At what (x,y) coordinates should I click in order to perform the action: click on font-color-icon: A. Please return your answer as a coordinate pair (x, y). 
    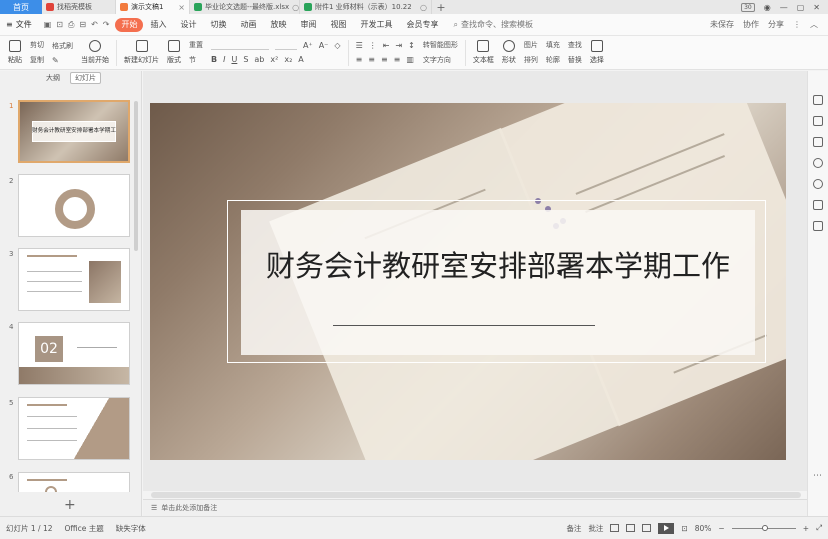
    Looking at the image, I should click on (300, 59).